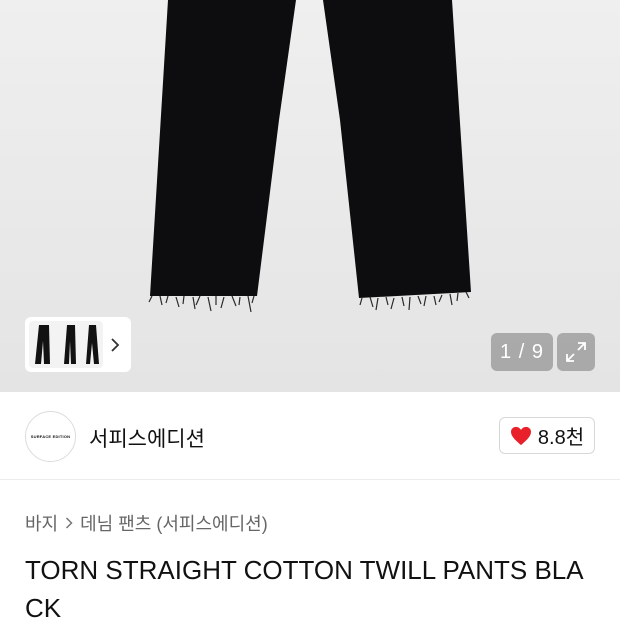 This screenshot has height=620, width=620. I want to click on brand-row: SURFACE EDITION 서피스에디션 8.8천, so click(310, 436).